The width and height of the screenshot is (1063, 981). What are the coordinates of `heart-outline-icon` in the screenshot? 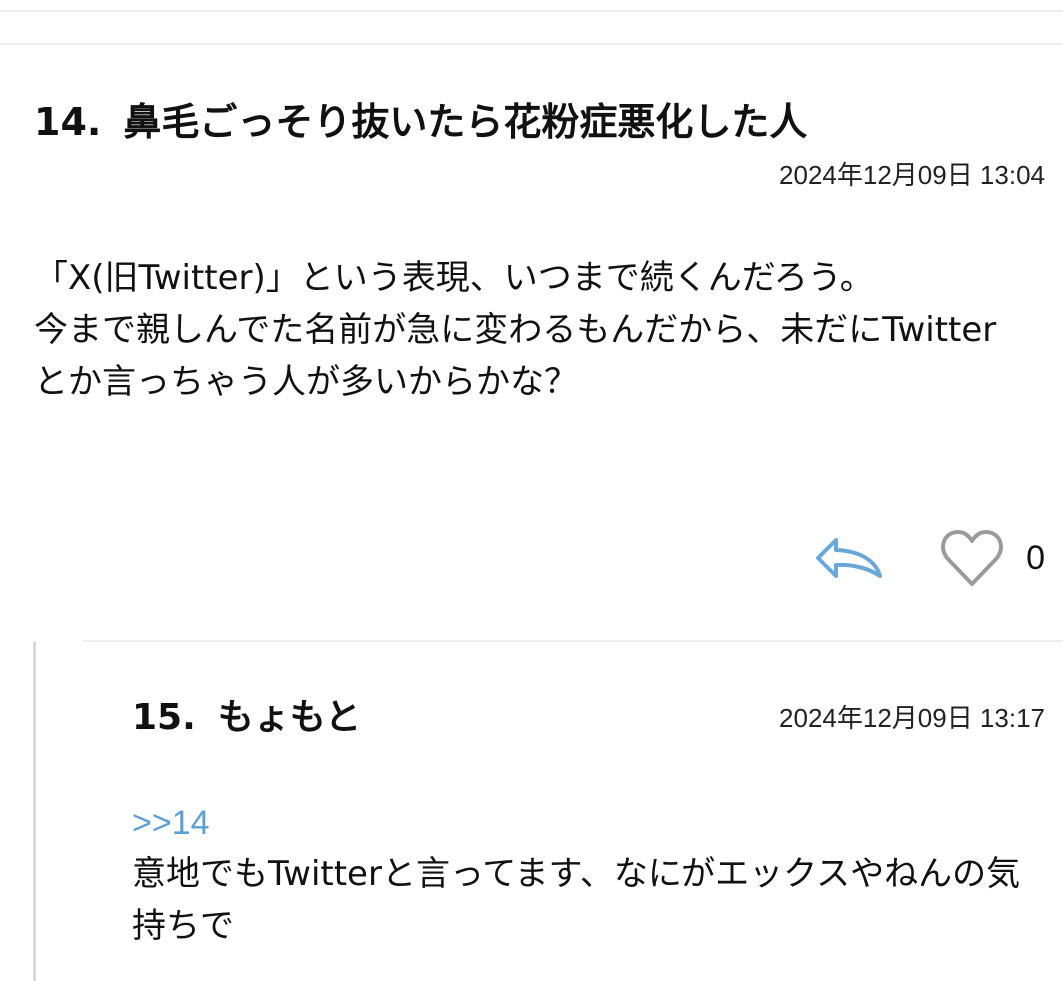 It's located at (972, 558).